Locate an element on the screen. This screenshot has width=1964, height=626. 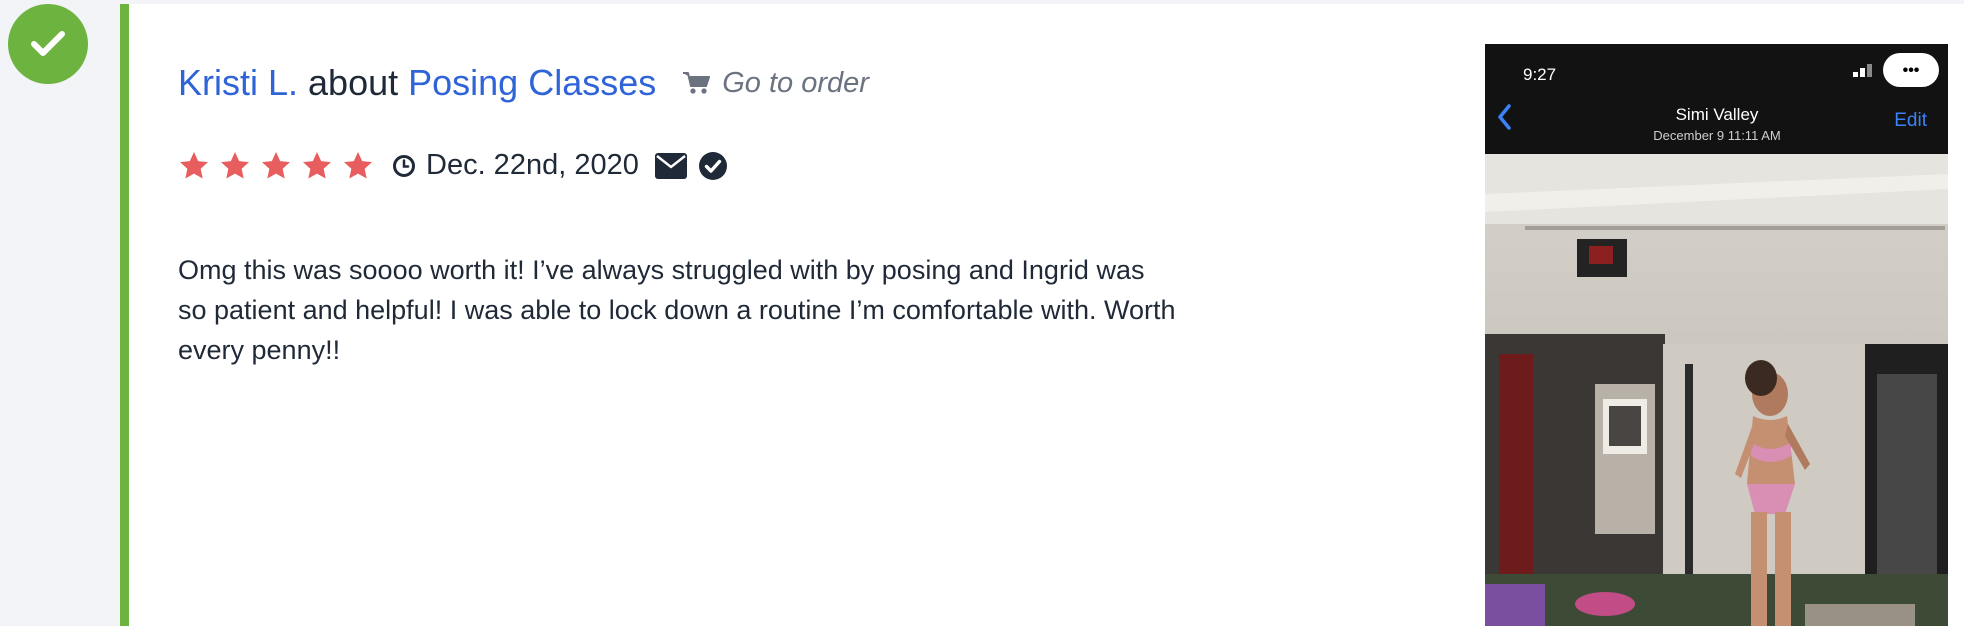
review-date-text: Dec. 22nd, 2020 is located at coordinates (532, 165).